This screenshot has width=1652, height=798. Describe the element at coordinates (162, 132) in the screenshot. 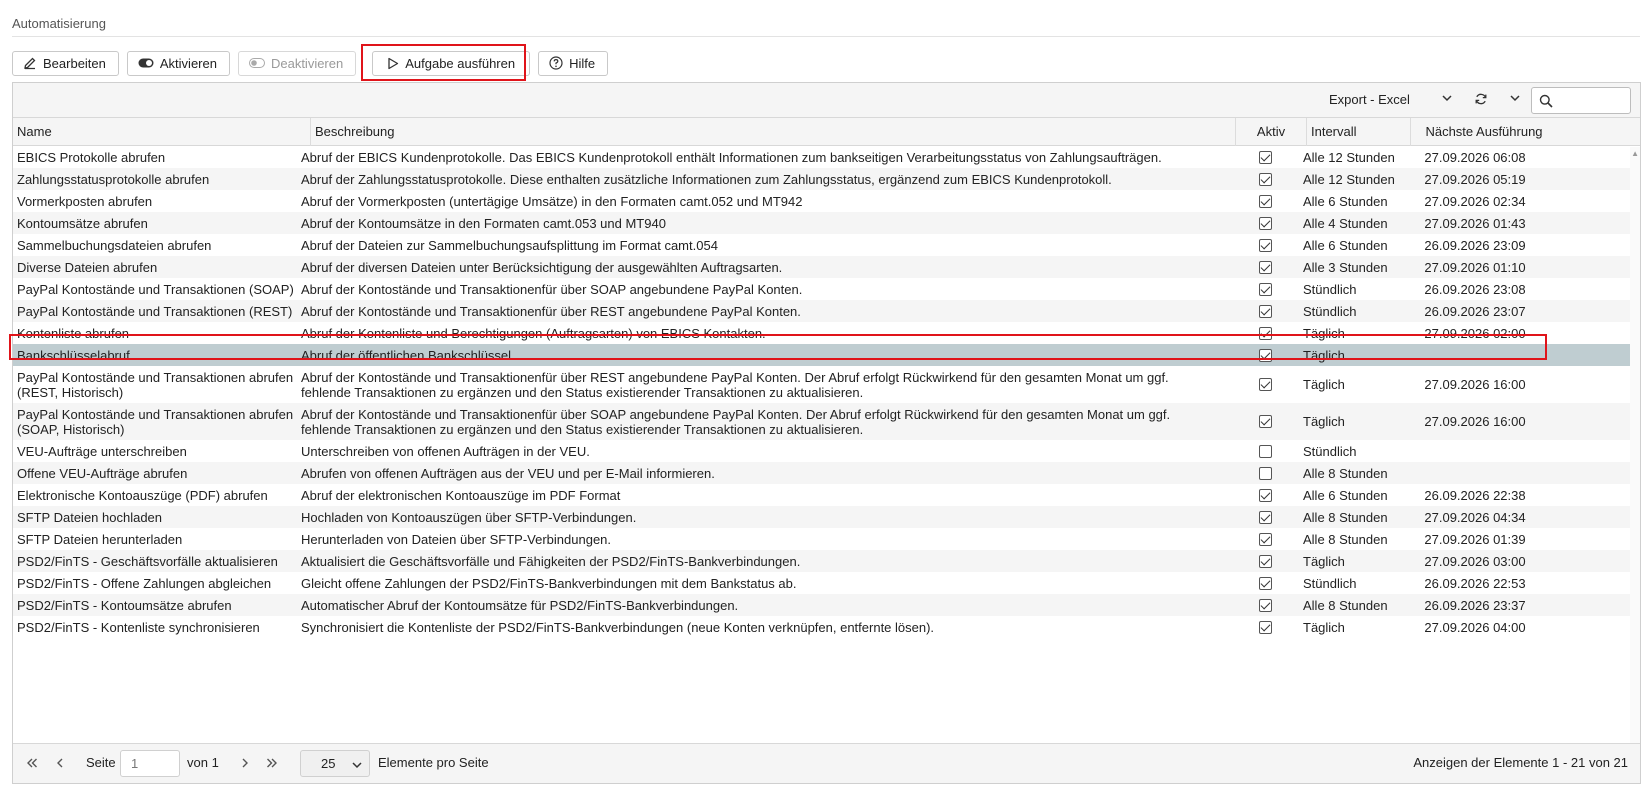

I see `column-header-name: Name` at that location.